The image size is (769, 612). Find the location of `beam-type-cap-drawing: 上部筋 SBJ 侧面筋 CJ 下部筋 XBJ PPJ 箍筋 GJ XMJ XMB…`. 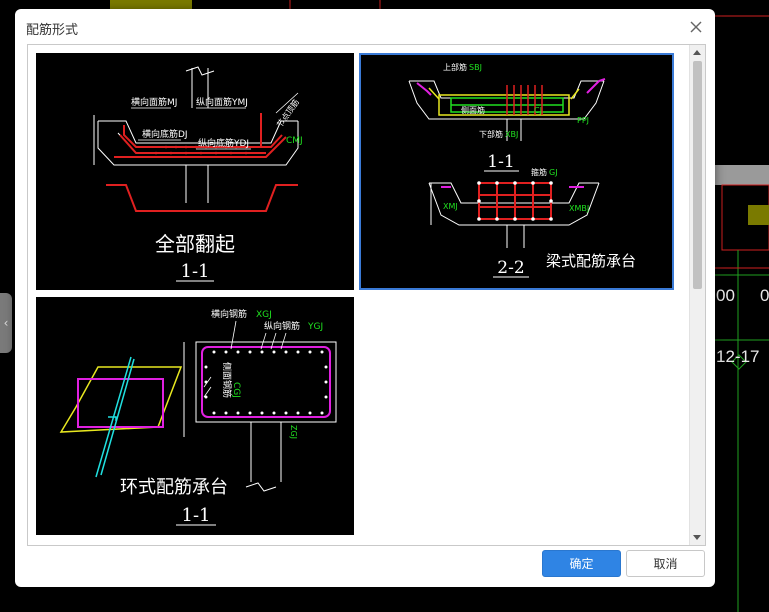

beam-type-cap-drawing: 上部筋 SBJ 侧面筋 CJ 下部筋 XBJ PPJ 箍筋 GJ XMJ XMB… is located at coordinates (522, 170).